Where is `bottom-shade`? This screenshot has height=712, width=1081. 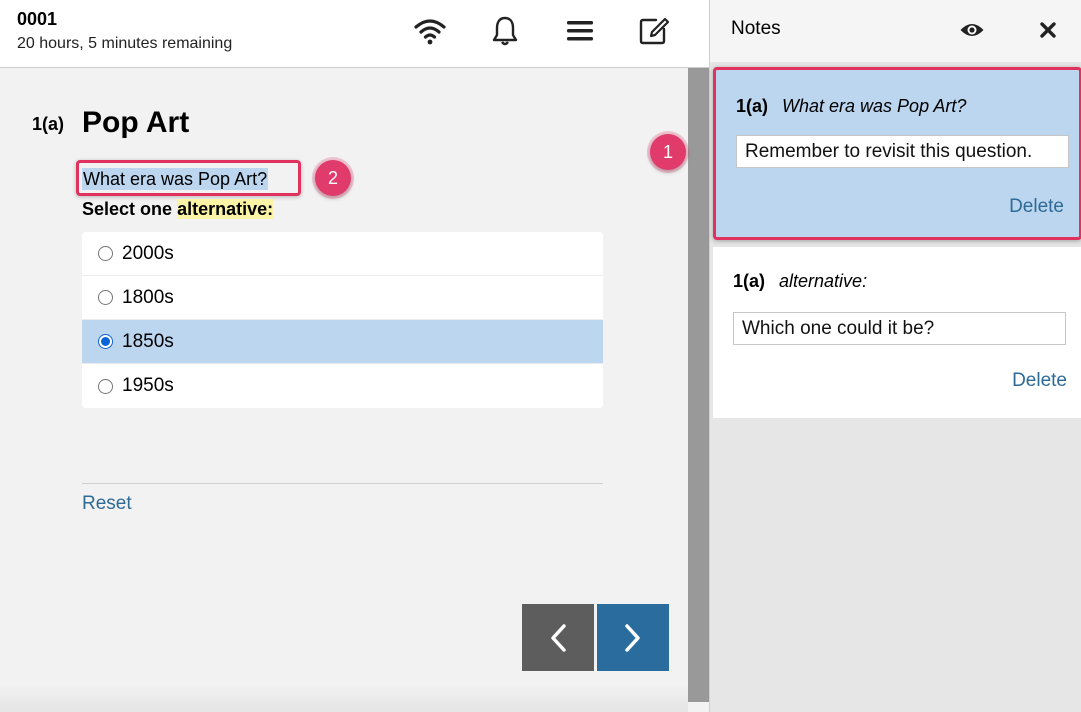
bottom-shade is located at coordinates (344, 698).